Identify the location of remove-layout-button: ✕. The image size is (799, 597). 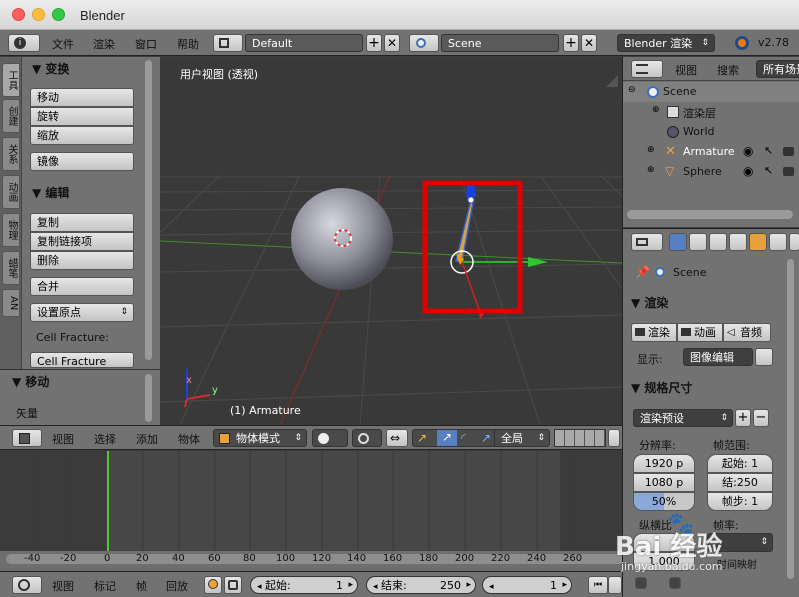
(392, 43).